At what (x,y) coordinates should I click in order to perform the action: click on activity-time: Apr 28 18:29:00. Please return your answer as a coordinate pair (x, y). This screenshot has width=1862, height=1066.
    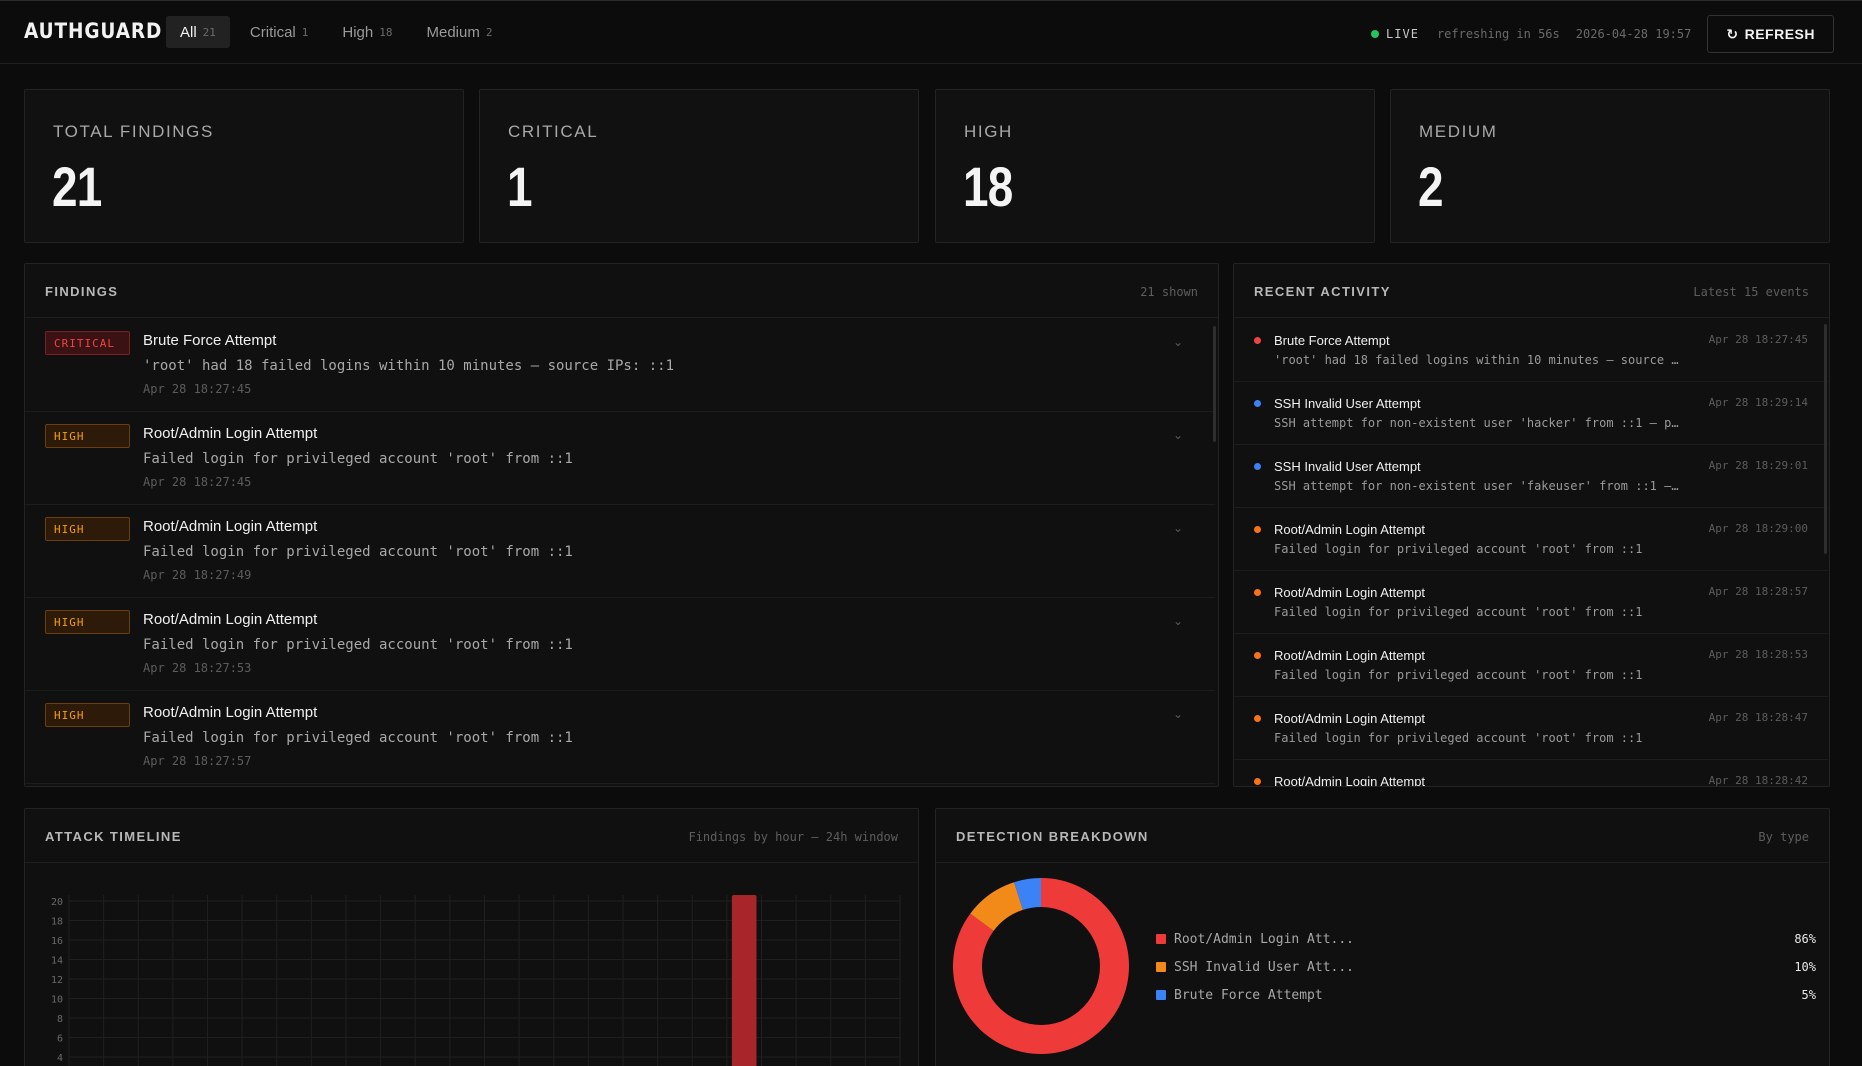
    Looking at the image, I should click on (1758, 528).